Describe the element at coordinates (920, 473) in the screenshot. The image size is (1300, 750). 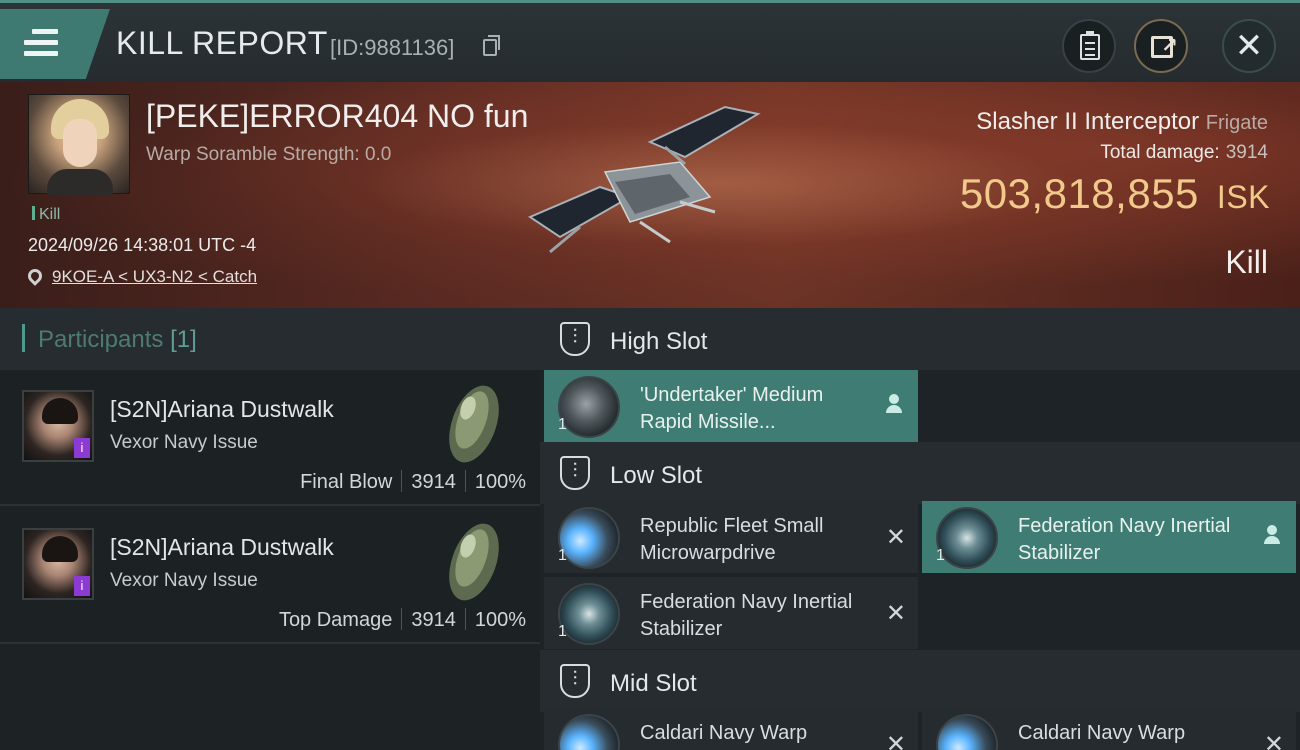
I see `low-slot-header: Low Slot` at that location.